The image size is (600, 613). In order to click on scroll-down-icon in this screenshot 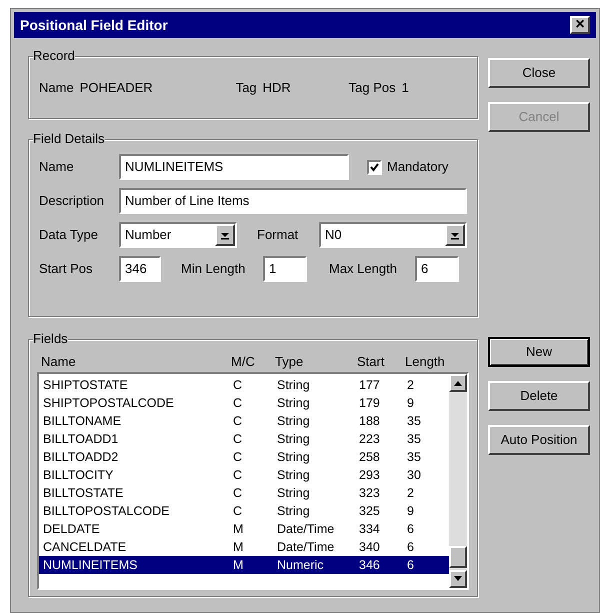, I will do `click(458, 579)`.